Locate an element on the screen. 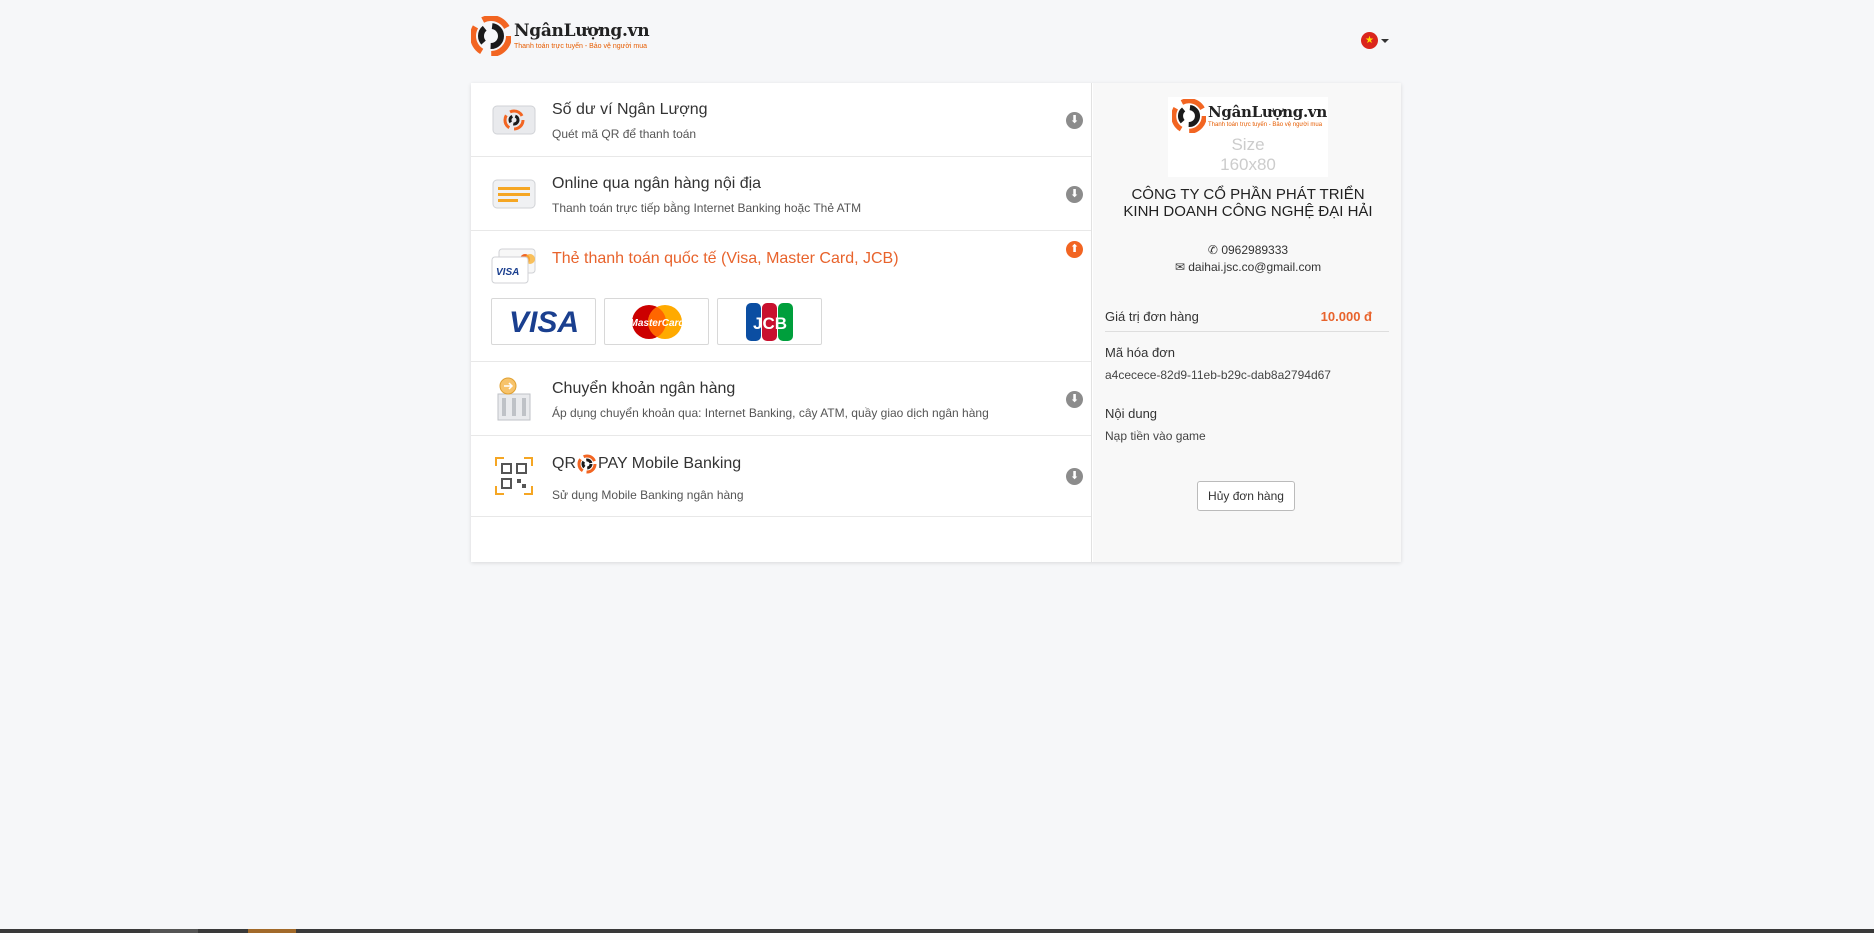  logo-size-dimensions: 160x80 is located at coordinates (1248, 164).